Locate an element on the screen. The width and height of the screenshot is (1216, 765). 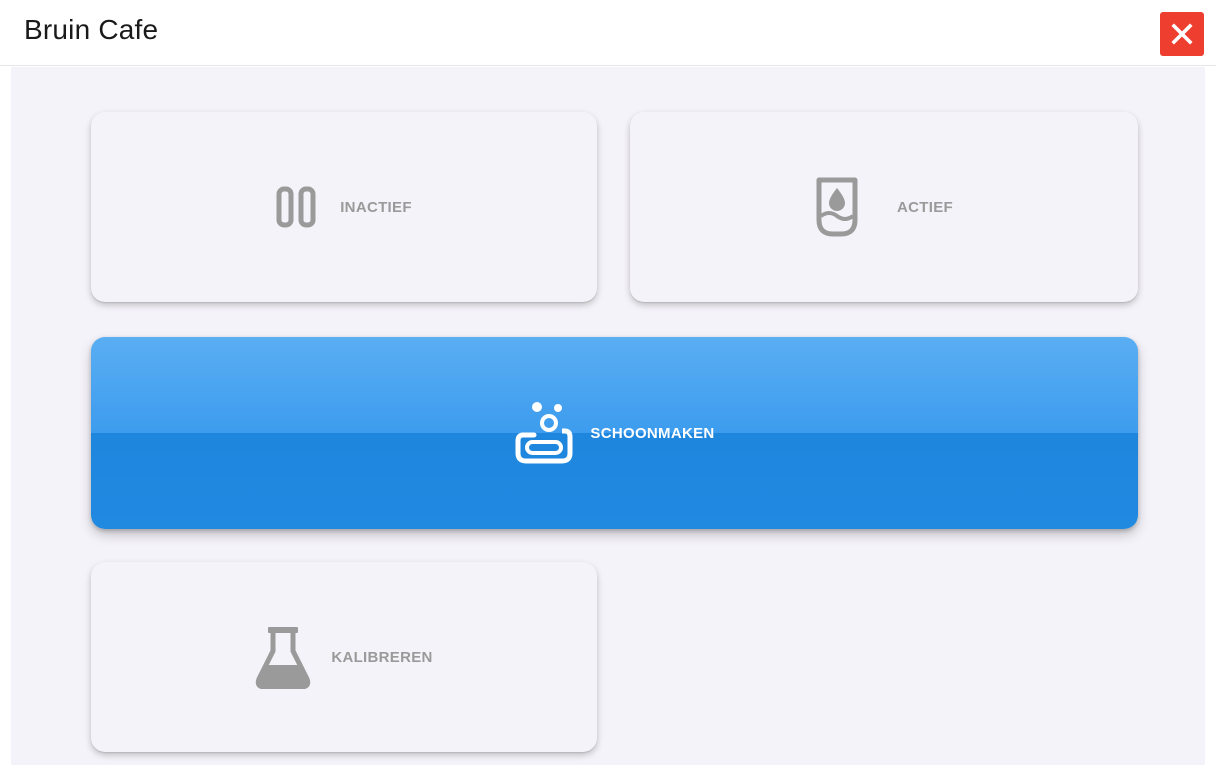
mode-label-schoonmaken: SCHOONMAKEN is located at coordinates (652, 433).